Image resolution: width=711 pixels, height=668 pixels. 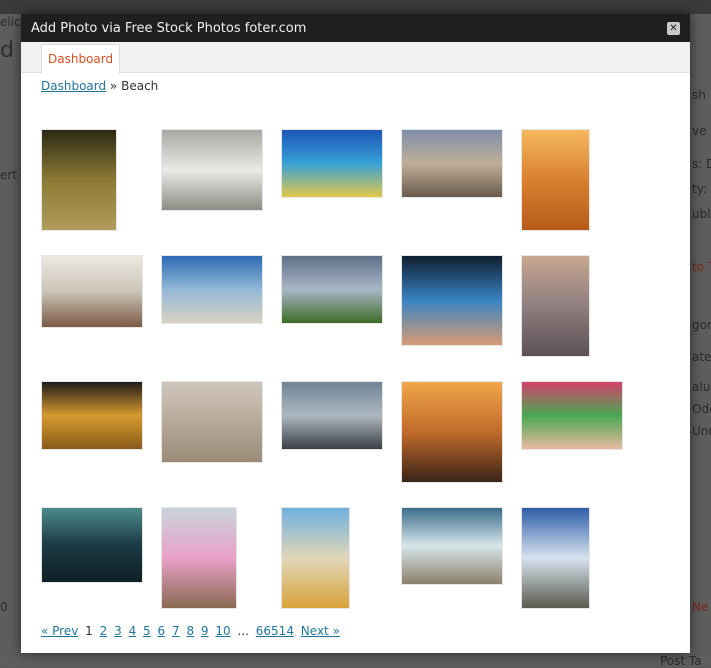 I want to click on pagination-page: 10, so click(x=222, y=631).